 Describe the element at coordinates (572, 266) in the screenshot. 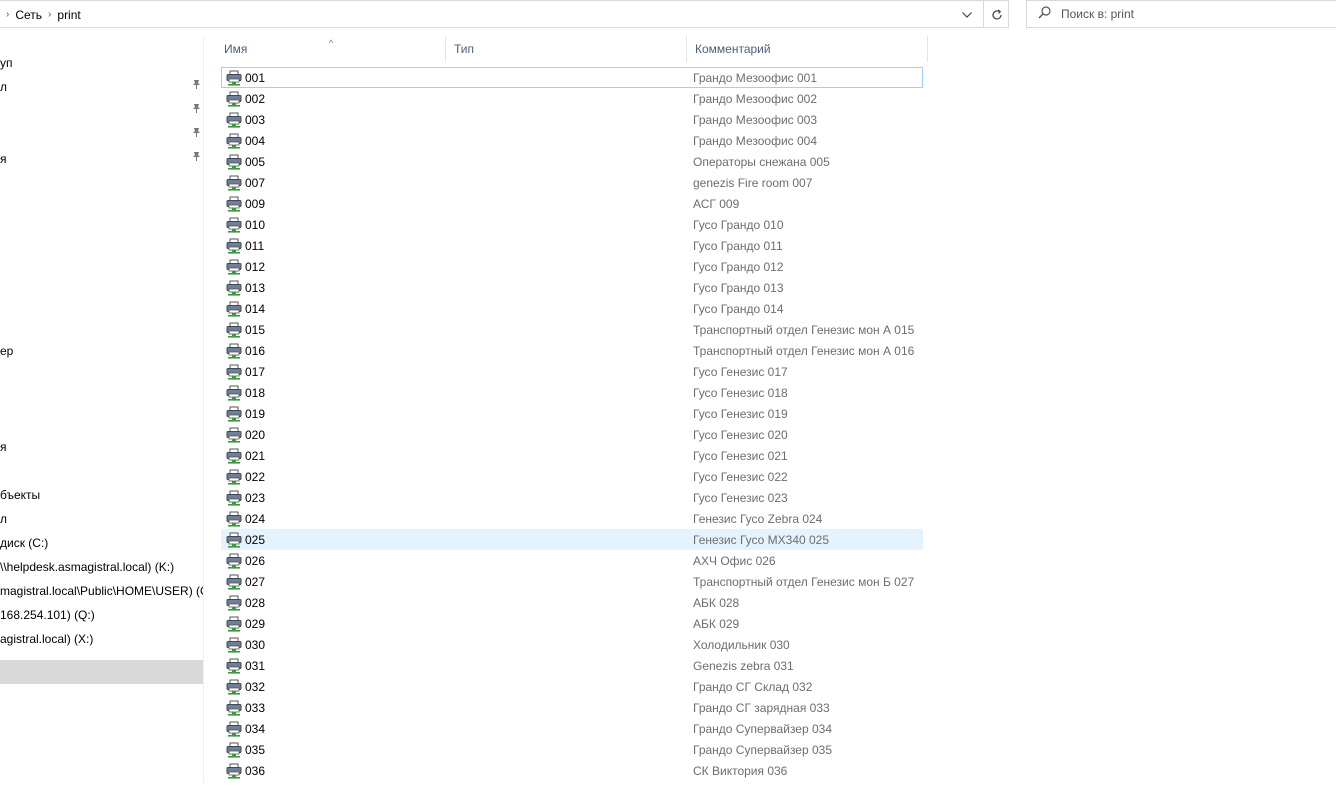

I see `list-item: 012 Гусо Грандо 012` at that location.